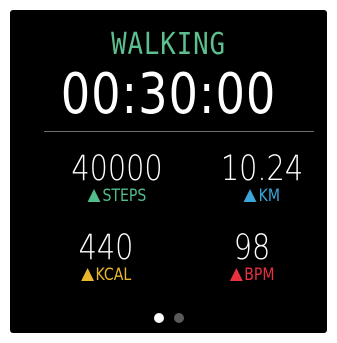  What do you see at coordinates (124, 196) in the screenshot?
I see `steps-unit-label: STEPS` at bounding box center [124, 196].